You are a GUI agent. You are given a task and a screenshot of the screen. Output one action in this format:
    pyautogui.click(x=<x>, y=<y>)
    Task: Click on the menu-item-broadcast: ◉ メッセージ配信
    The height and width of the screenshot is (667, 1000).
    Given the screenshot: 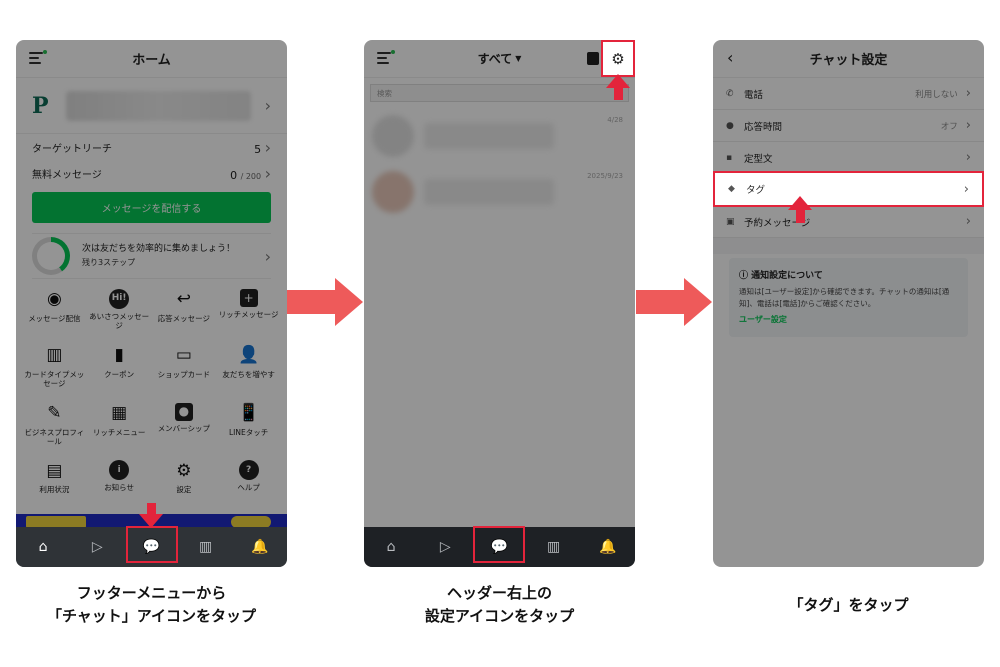 What is the action you would take?
    pyautogui.click(x=54, y=310)
    